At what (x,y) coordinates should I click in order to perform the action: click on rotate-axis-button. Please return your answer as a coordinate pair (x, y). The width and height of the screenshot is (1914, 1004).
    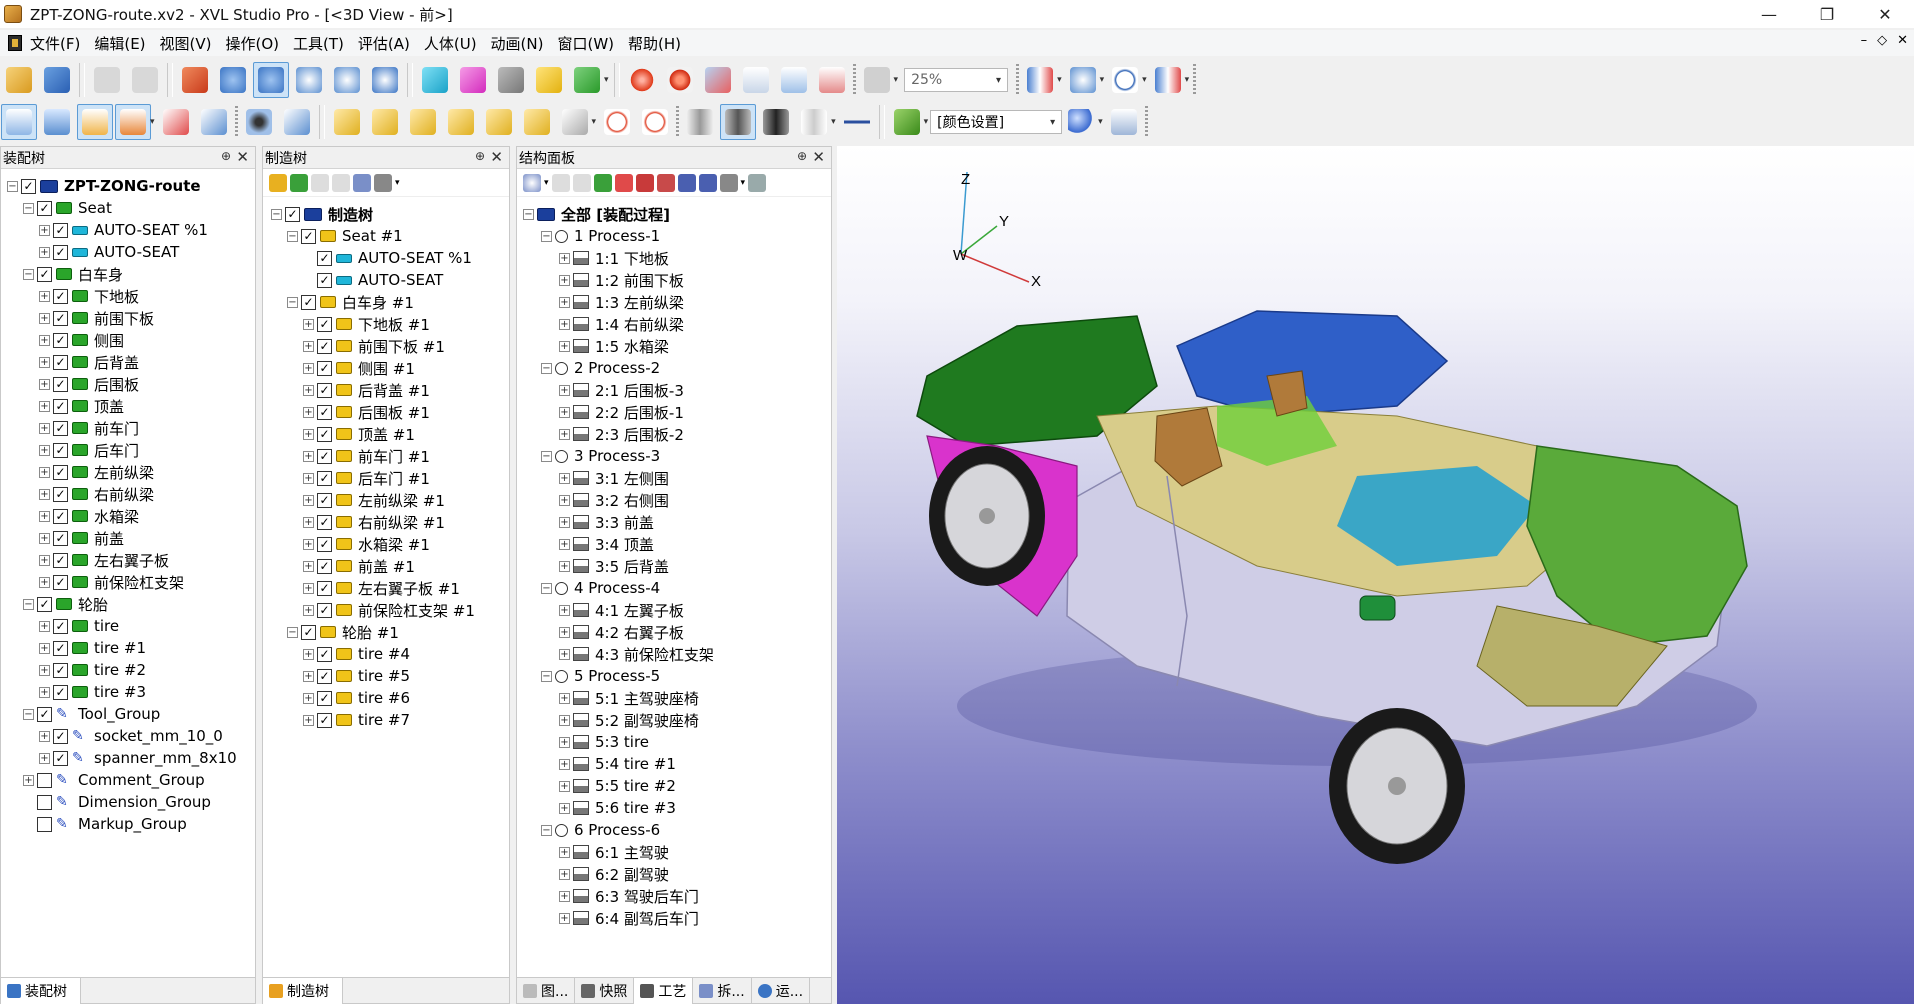
    Looking at the image, I should click on (1125, 80).